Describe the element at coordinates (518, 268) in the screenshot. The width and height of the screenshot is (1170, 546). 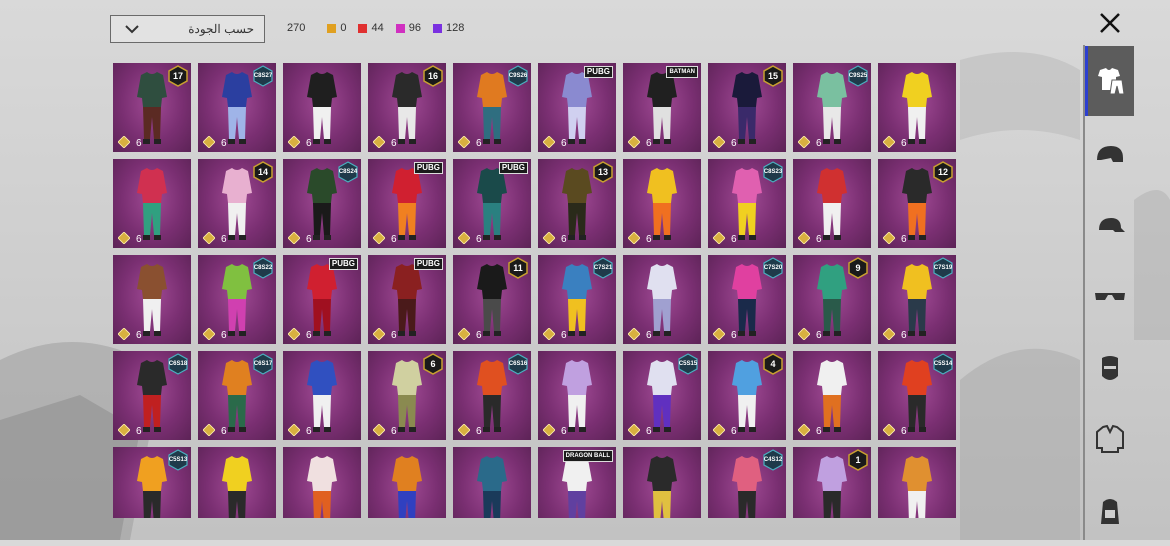
I see `level-badge: 11` at that location.